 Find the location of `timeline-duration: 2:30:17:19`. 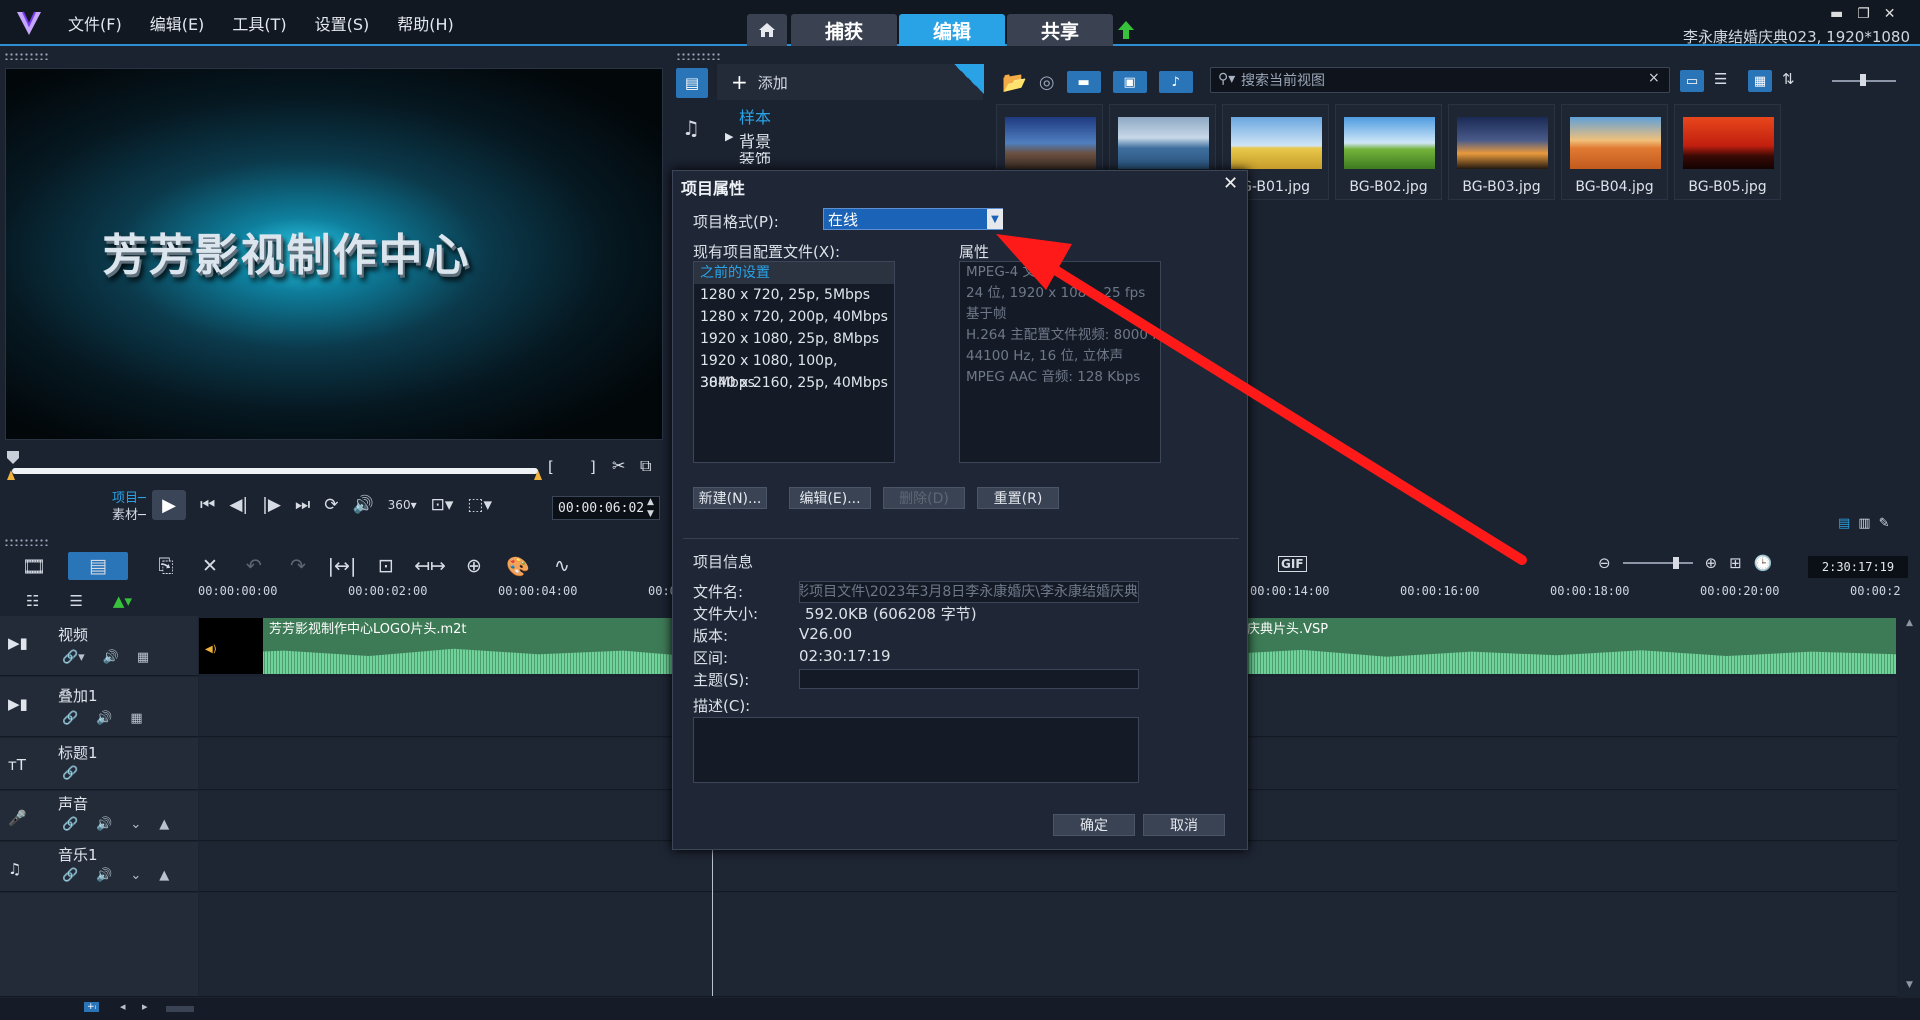

timeline-duration: 2:30:17:19 is located at coordinates (1858, 567).